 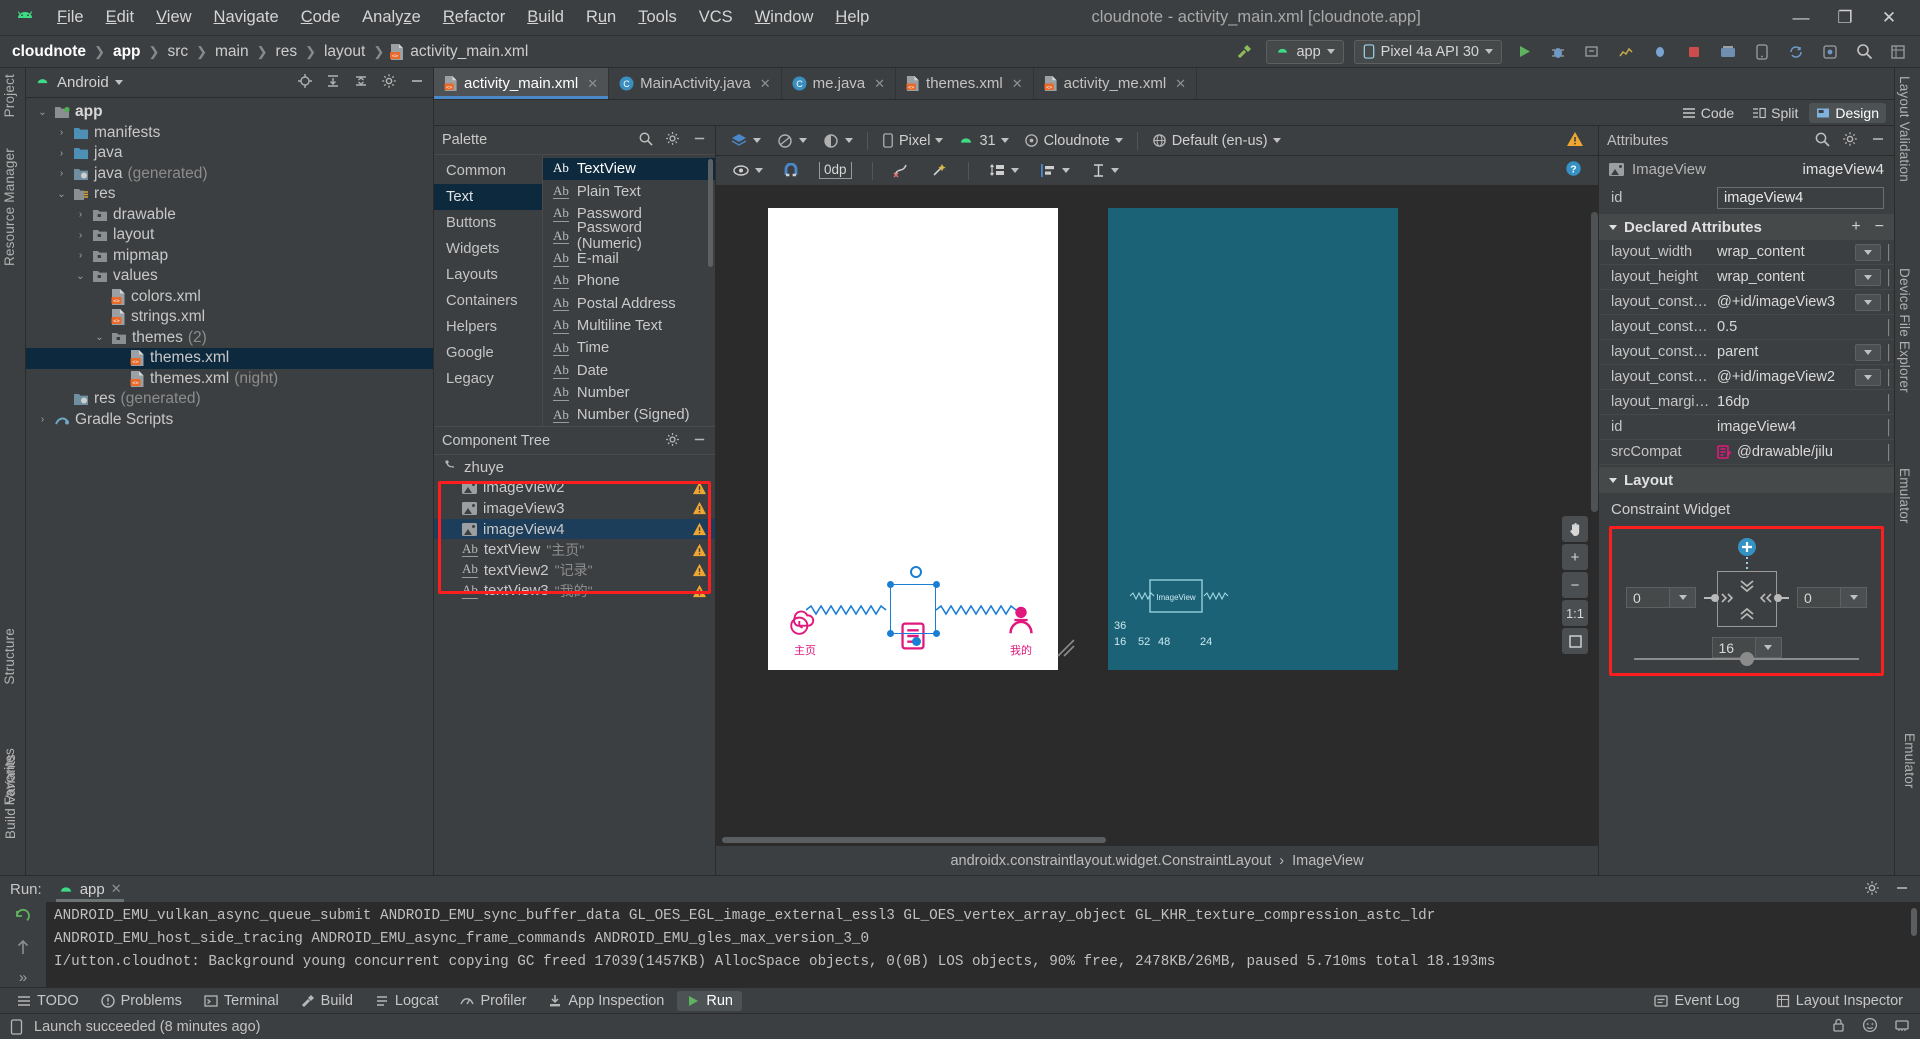 What do you see at coordinates (474, 17) in the screenshot?
I see `menu-refactor: Refactor` at bounding box center [474, 17].